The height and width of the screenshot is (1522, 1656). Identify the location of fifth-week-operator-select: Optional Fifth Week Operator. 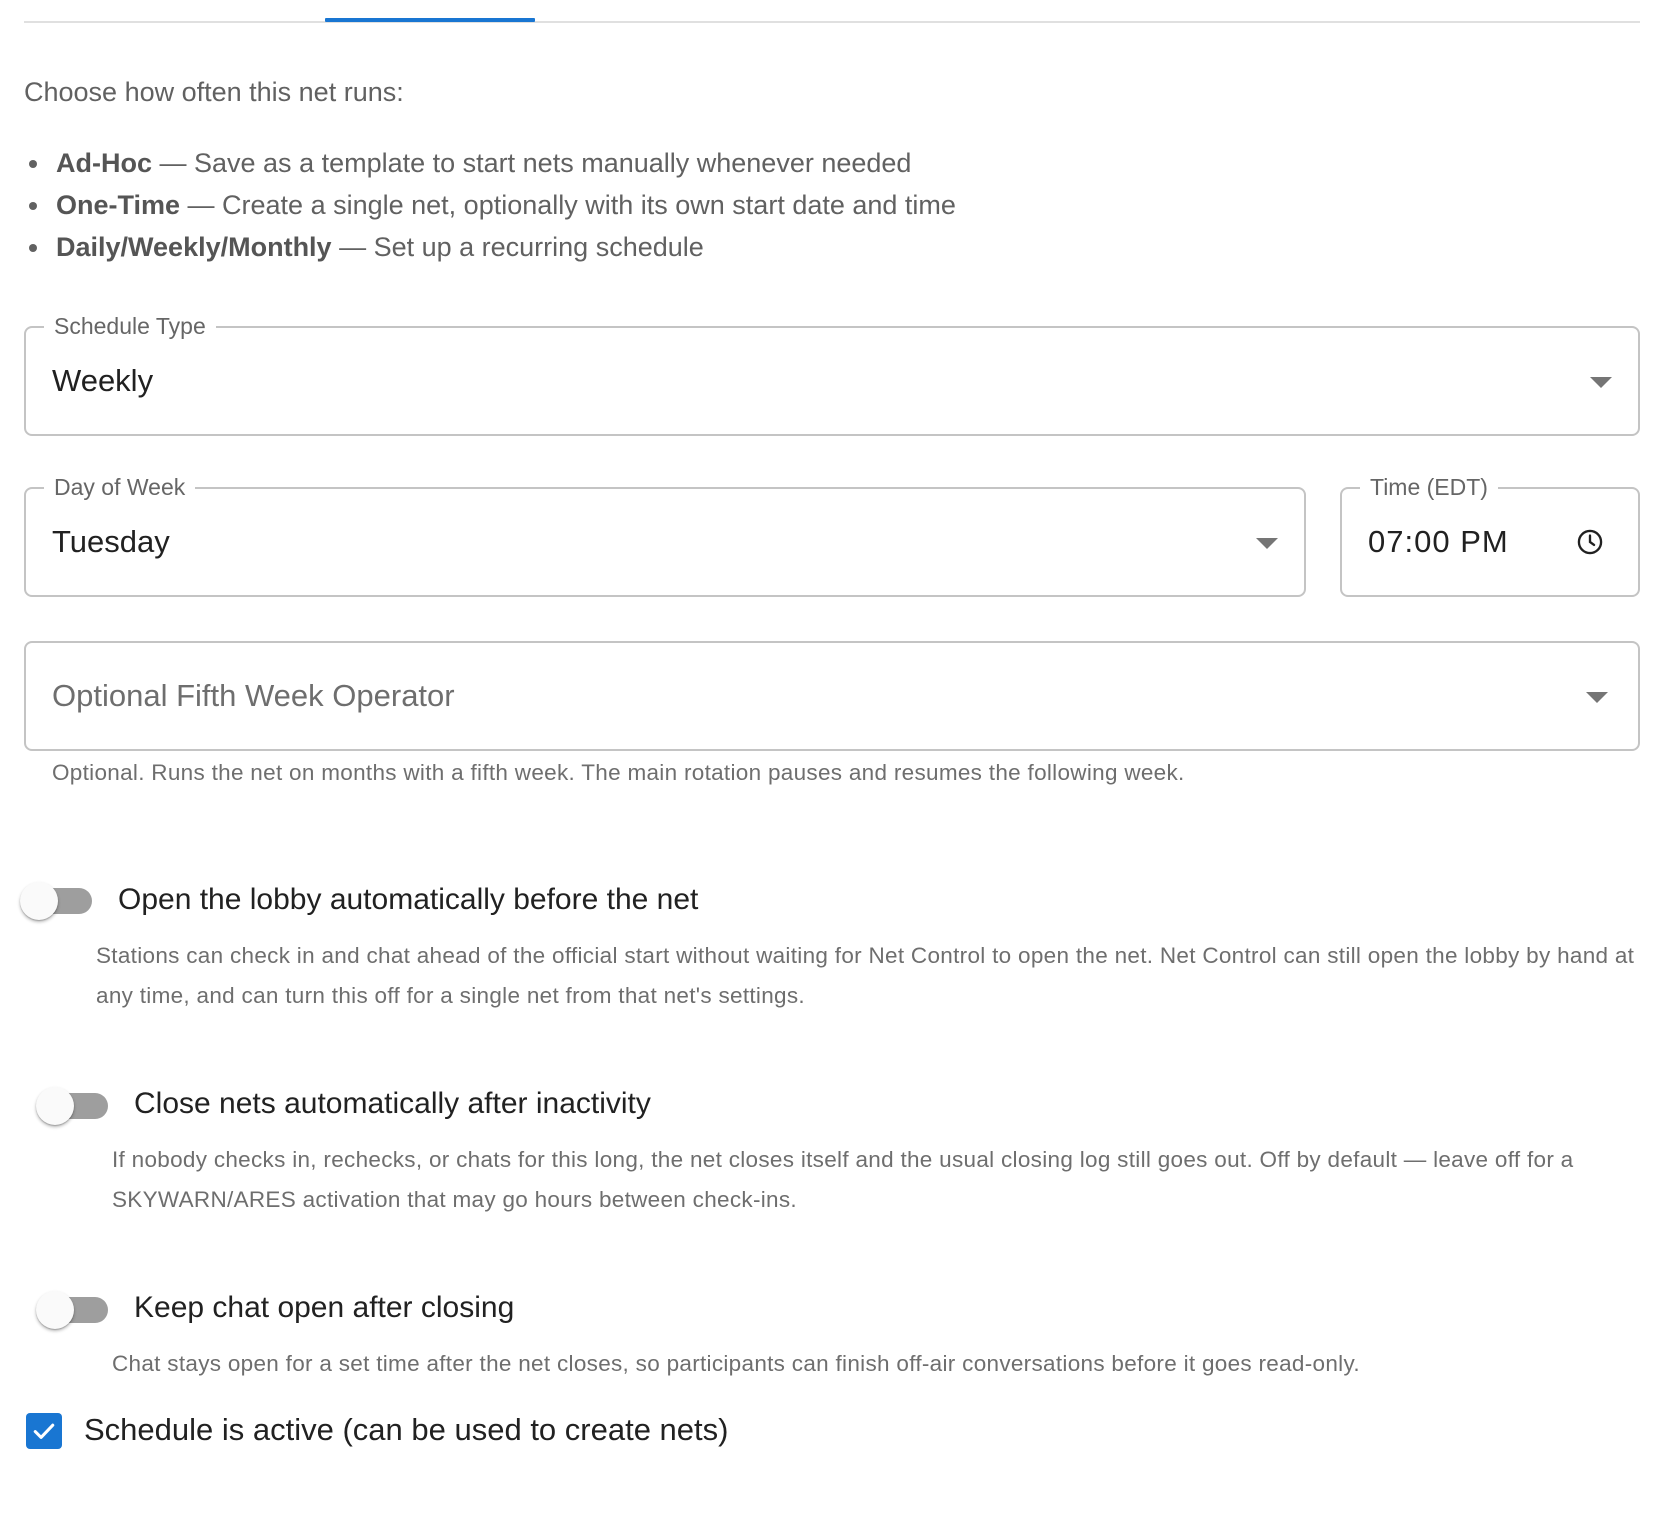
(832, 696).